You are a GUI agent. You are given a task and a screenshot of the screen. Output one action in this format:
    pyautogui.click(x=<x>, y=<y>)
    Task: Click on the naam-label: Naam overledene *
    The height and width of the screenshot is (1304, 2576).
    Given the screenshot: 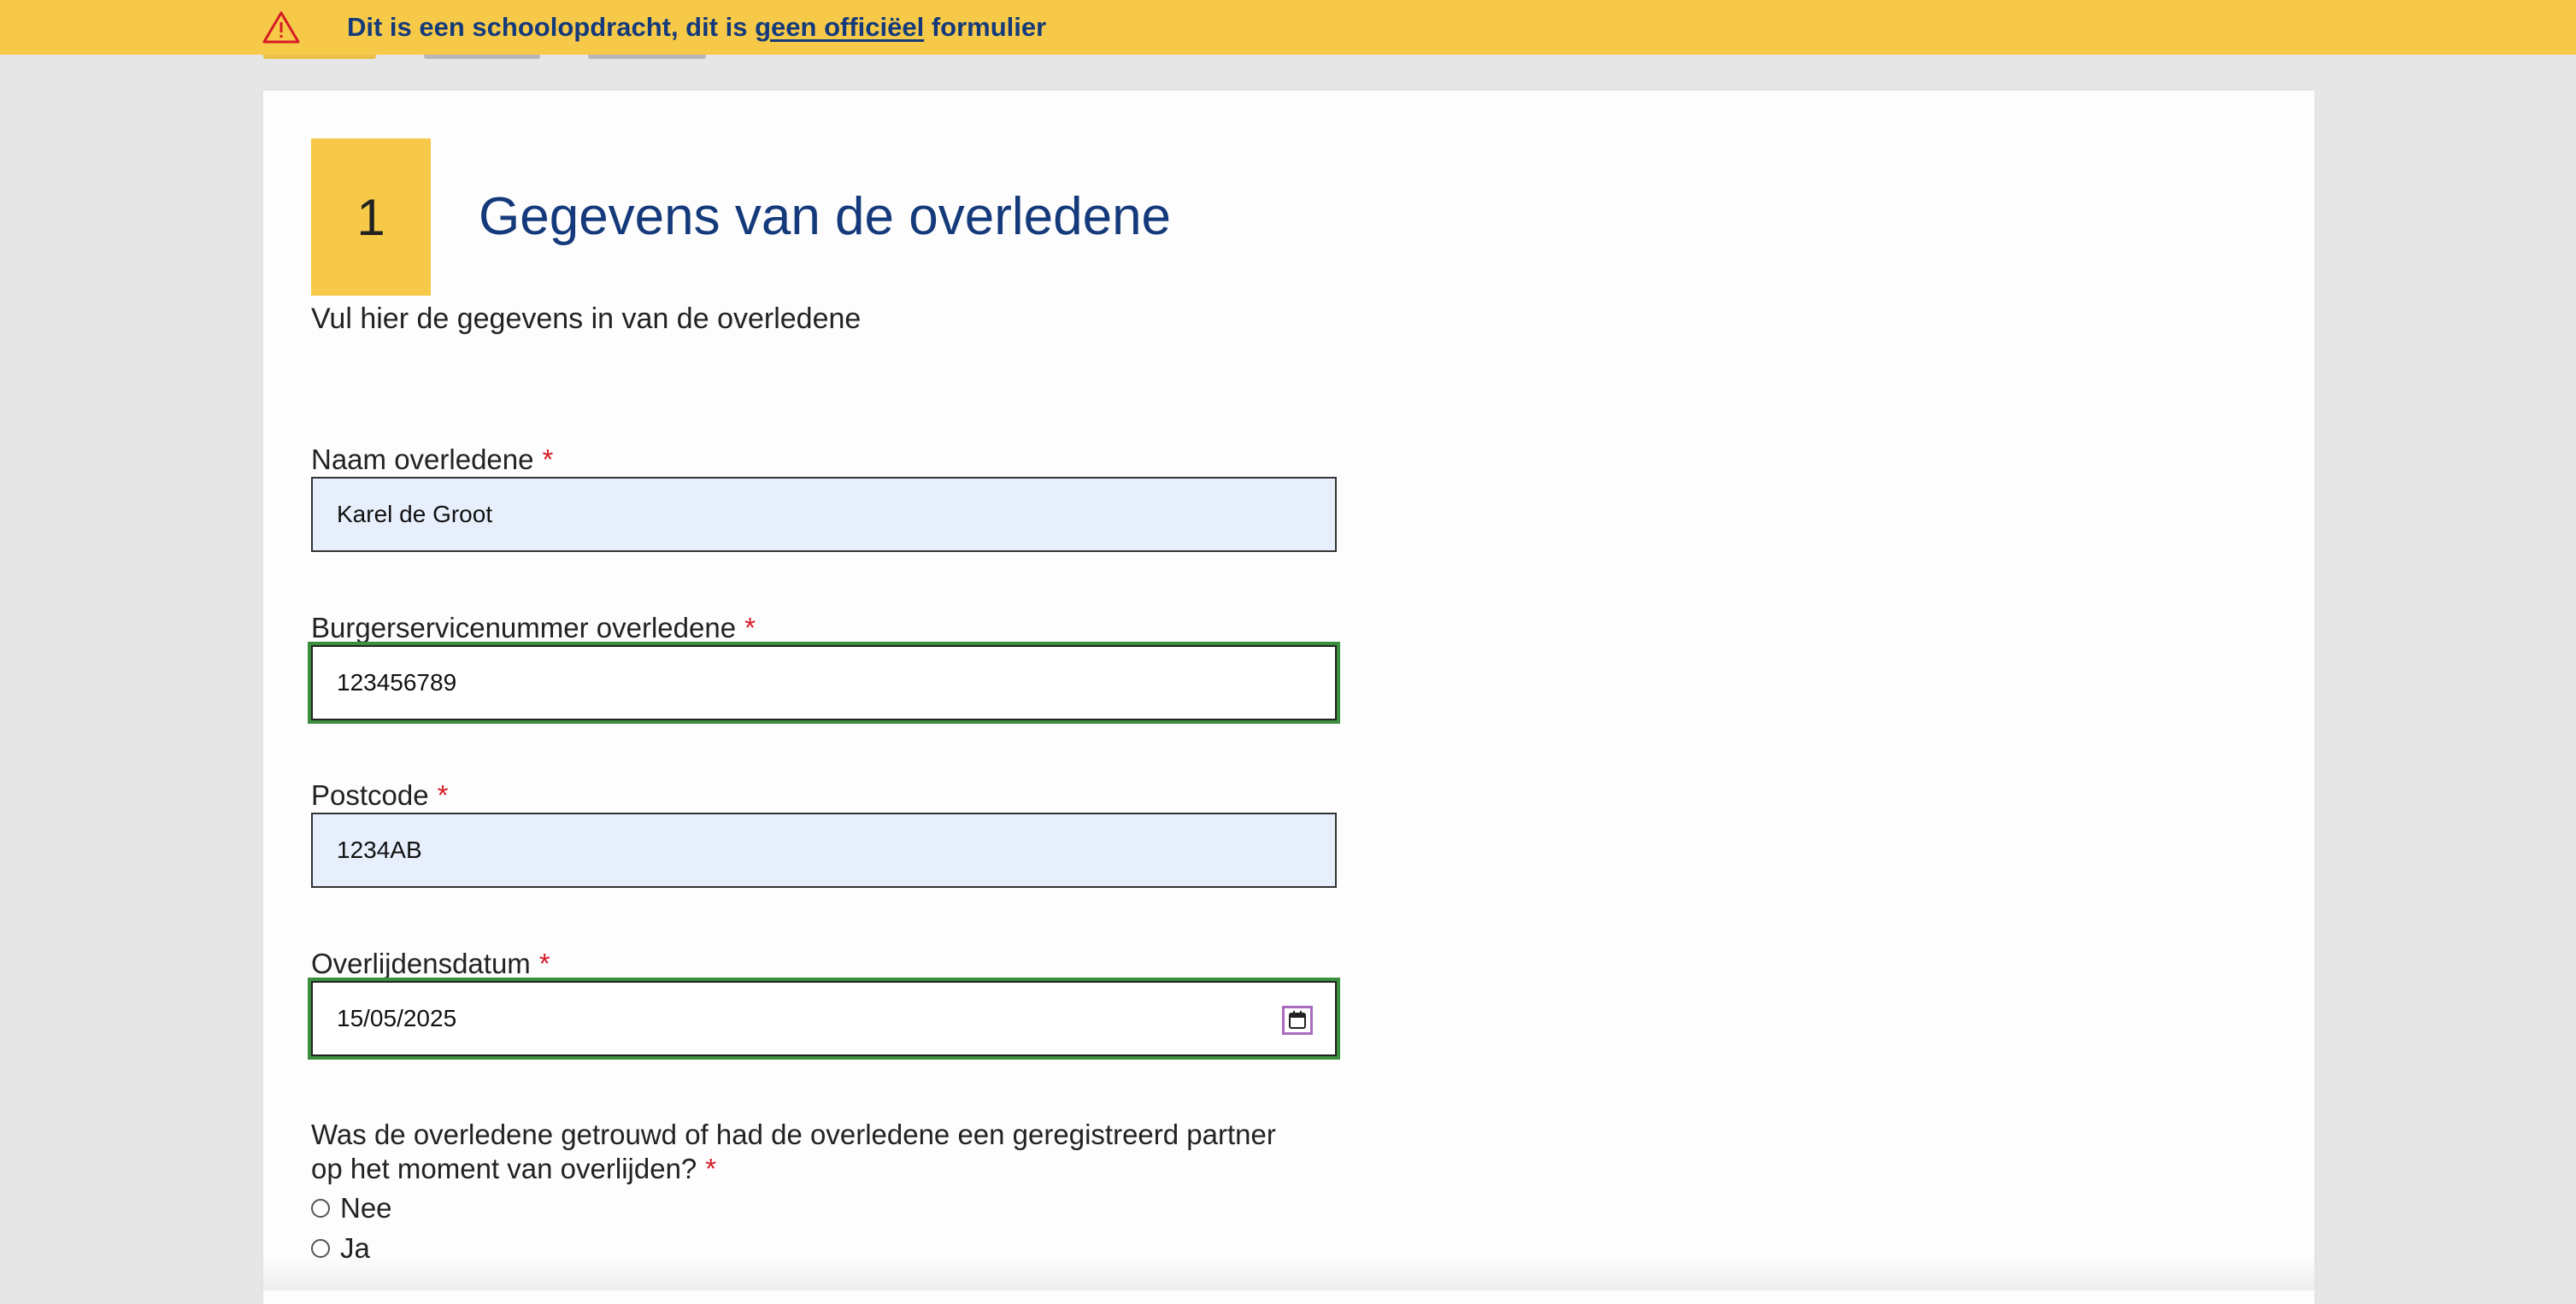 What is the action you would take?
    pyautogui.click(x=432, y=460)
    